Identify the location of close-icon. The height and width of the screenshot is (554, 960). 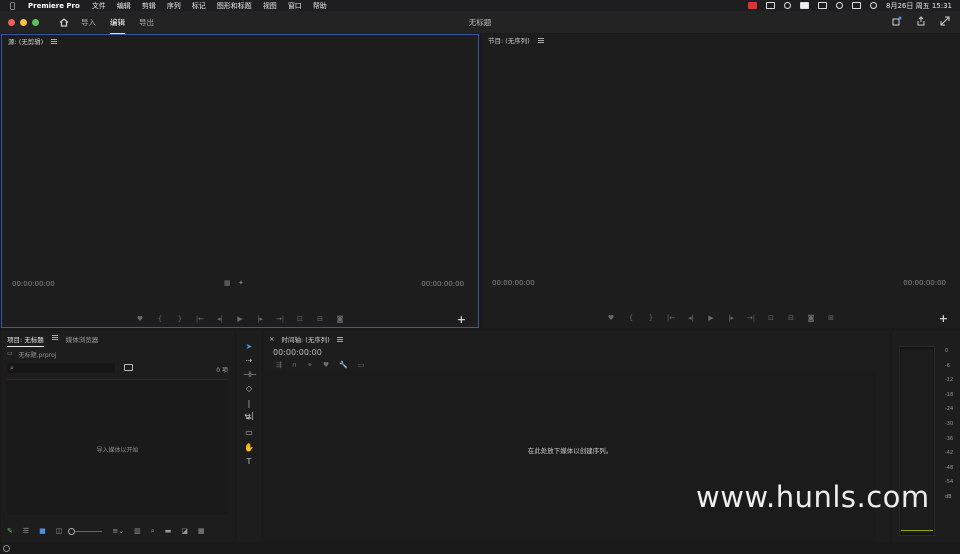
(11, 22).